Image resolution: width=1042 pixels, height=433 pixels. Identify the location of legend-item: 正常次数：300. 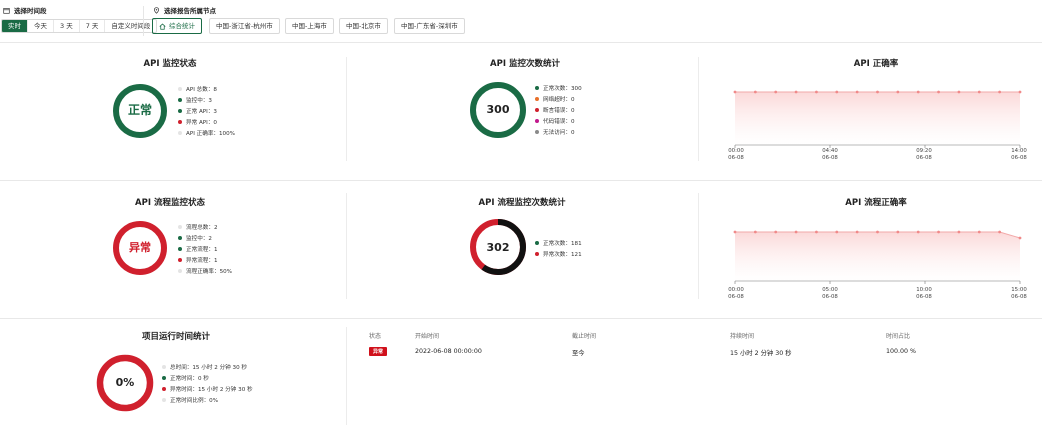
(558, 87).